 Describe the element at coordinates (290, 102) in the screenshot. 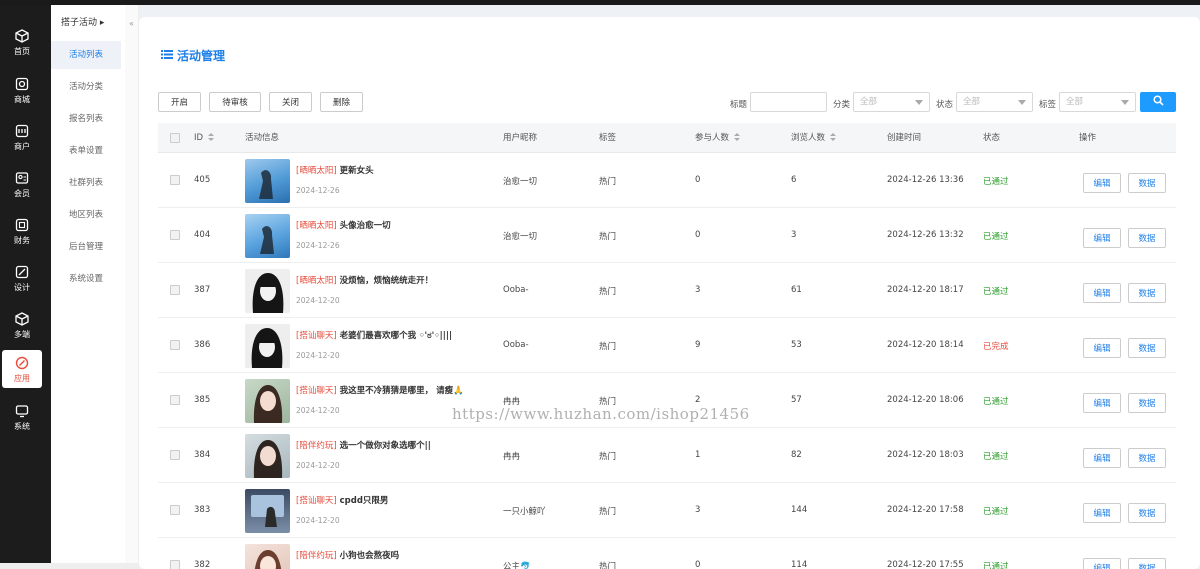

I see `close-button: 关闭` at that location.